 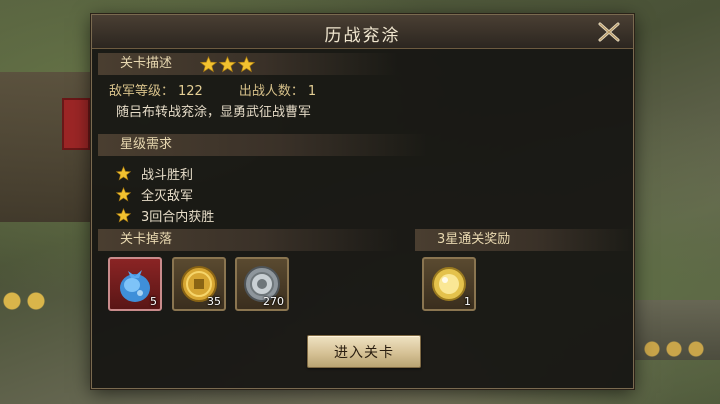 What do you see at coordinates (178, 217) in the screenshot?
I see `requirement-label: 3回合内获胜` at bounding box center [178, 217].